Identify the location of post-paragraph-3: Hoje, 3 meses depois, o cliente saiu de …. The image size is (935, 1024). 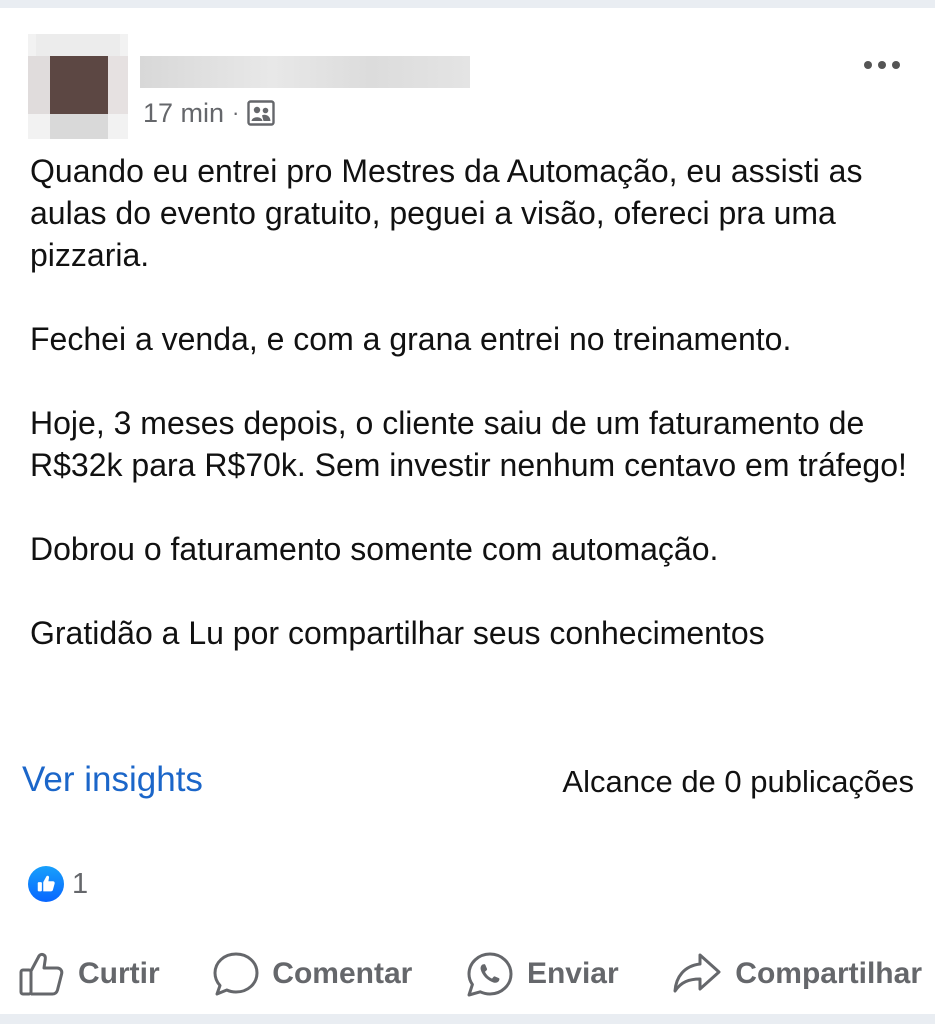
(468, 444).